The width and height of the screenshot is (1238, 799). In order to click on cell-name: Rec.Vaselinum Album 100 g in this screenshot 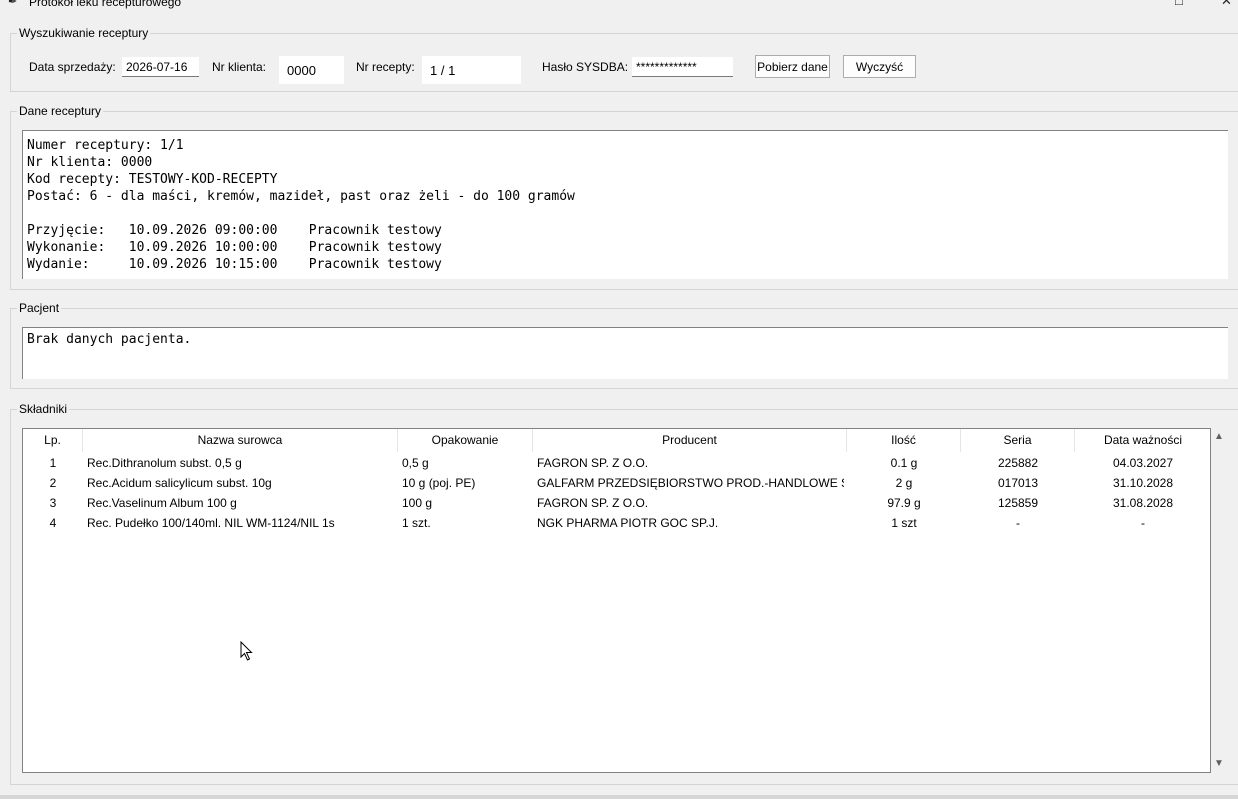, I will do `click(162, 503)`.